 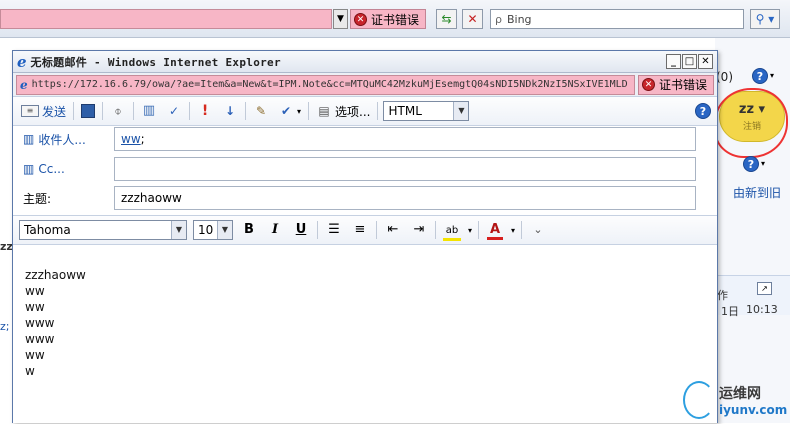 What do you see at coordinates (24, 84) in the screenshot?
I see `page-icon: e` at bounding box center [24, 84].